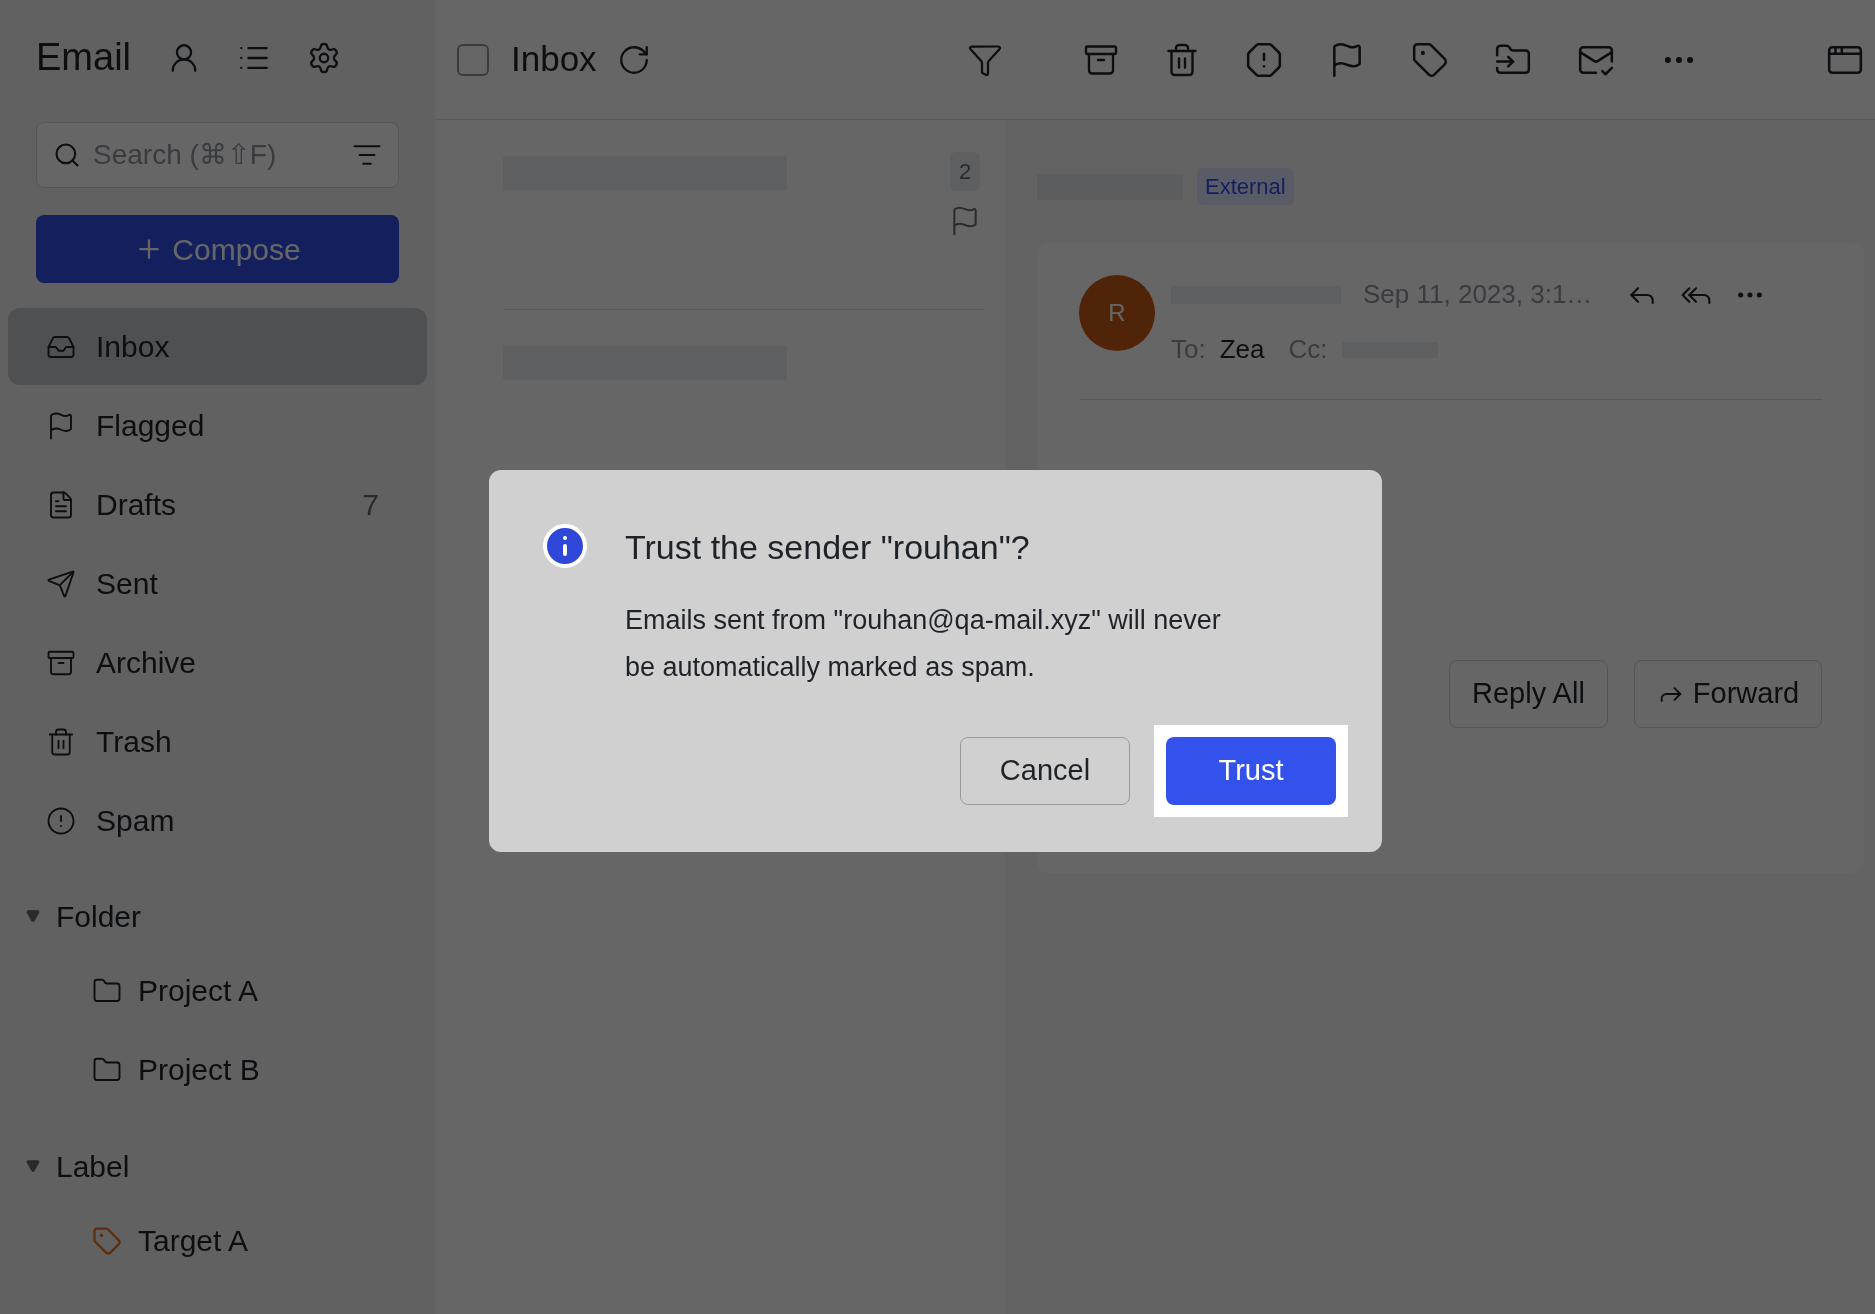 The image size is (1875, 1314). I want to click on avatar: R, so click(1117, 313).